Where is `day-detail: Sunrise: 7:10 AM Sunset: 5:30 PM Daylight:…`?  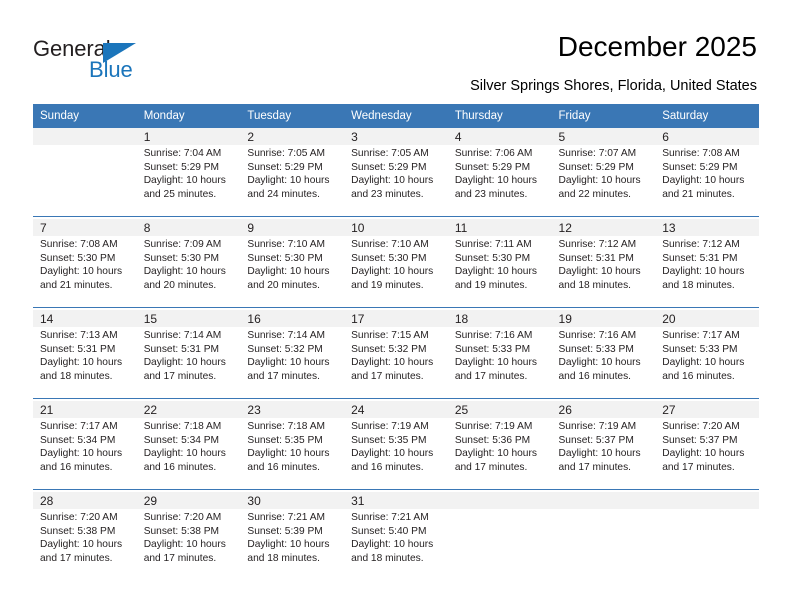
day-detail: Sunrise: 7:10 AM Sunset: 5:30 PM Daylight:… is located at coordinates (396, 264).